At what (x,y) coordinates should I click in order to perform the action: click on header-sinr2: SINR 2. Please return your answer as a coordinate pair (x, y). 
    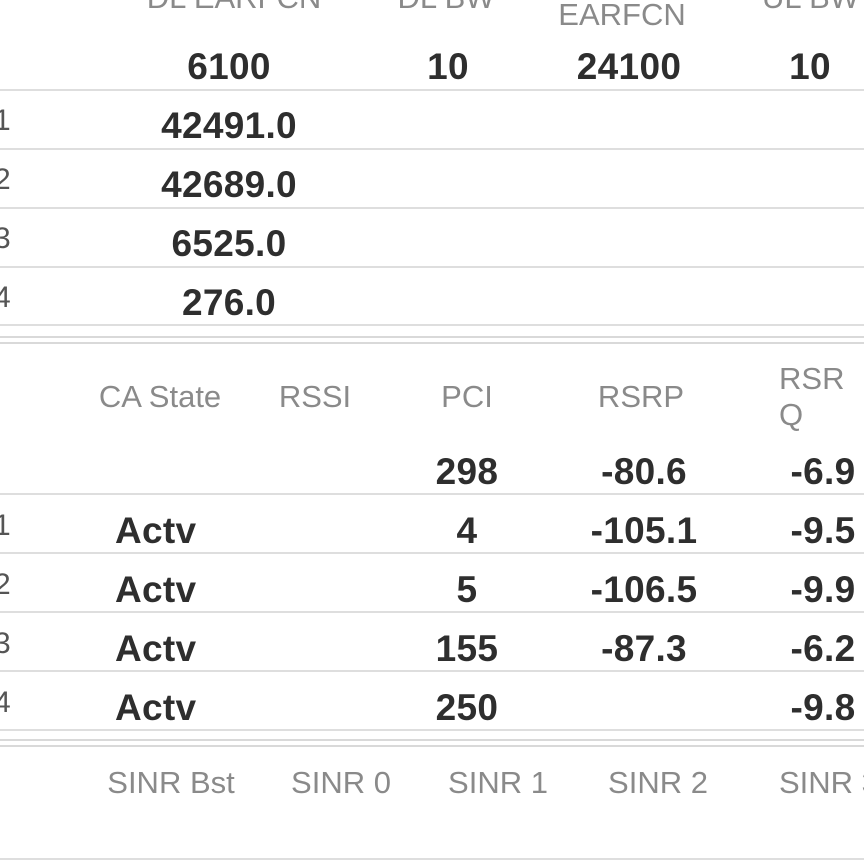
    Looking at the image, I should click on (658, 782).